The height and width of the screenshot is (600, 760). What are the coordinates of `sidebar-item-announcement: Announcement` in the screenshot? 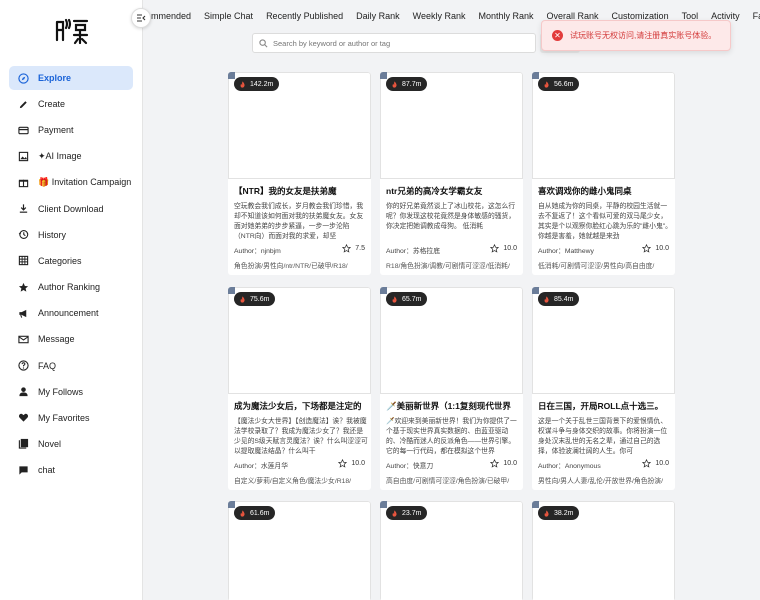 It's located at (71, 313).